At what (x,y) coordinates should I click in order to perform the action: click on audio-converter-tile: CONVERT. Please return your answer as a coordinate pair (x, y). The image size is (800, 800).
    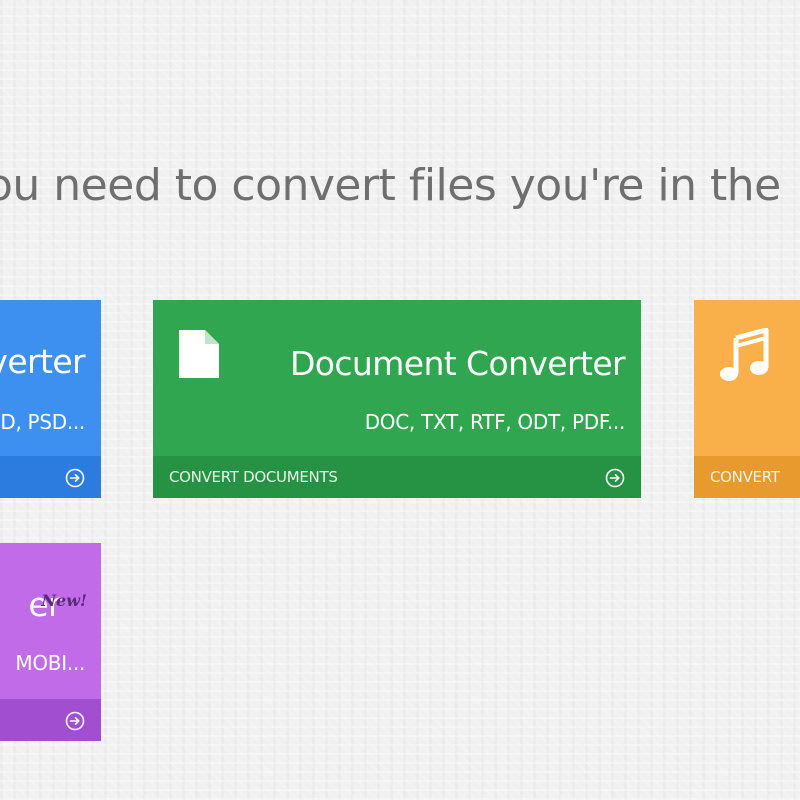
    Looking at the image, I should click on (747, 399).